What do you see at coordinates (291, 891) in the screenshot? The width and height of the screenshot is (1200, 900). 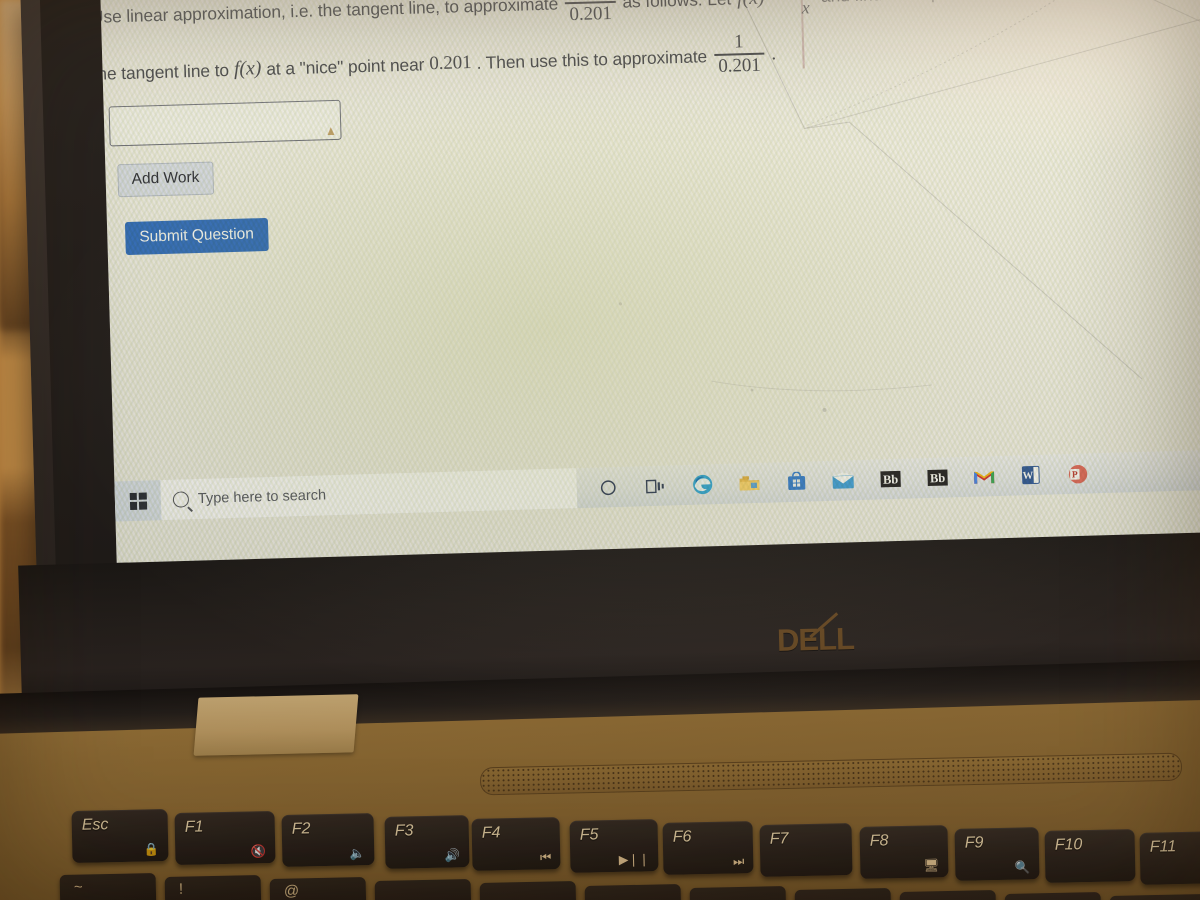 I see `key-label: @` at bounding box center [291, 891].